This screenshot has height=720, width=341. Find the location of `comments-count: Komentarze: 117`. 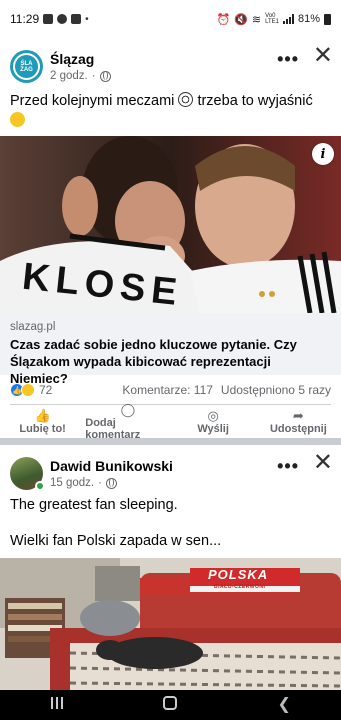

comments-count: Komentarze: 117 is located at coordinates (167, 390).